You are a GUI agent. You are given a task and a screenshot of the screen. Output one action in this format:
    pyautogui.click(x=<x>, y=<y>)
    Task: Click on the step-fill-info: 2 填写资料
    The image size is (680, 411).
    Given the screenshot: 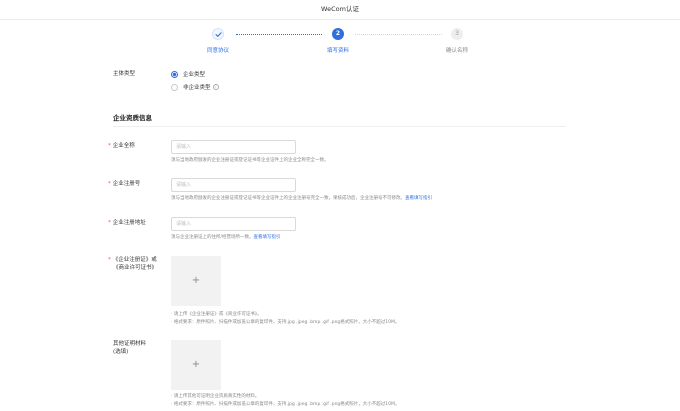 What is the action you would take?
    pyautogui.click(x=338, y=41)
    